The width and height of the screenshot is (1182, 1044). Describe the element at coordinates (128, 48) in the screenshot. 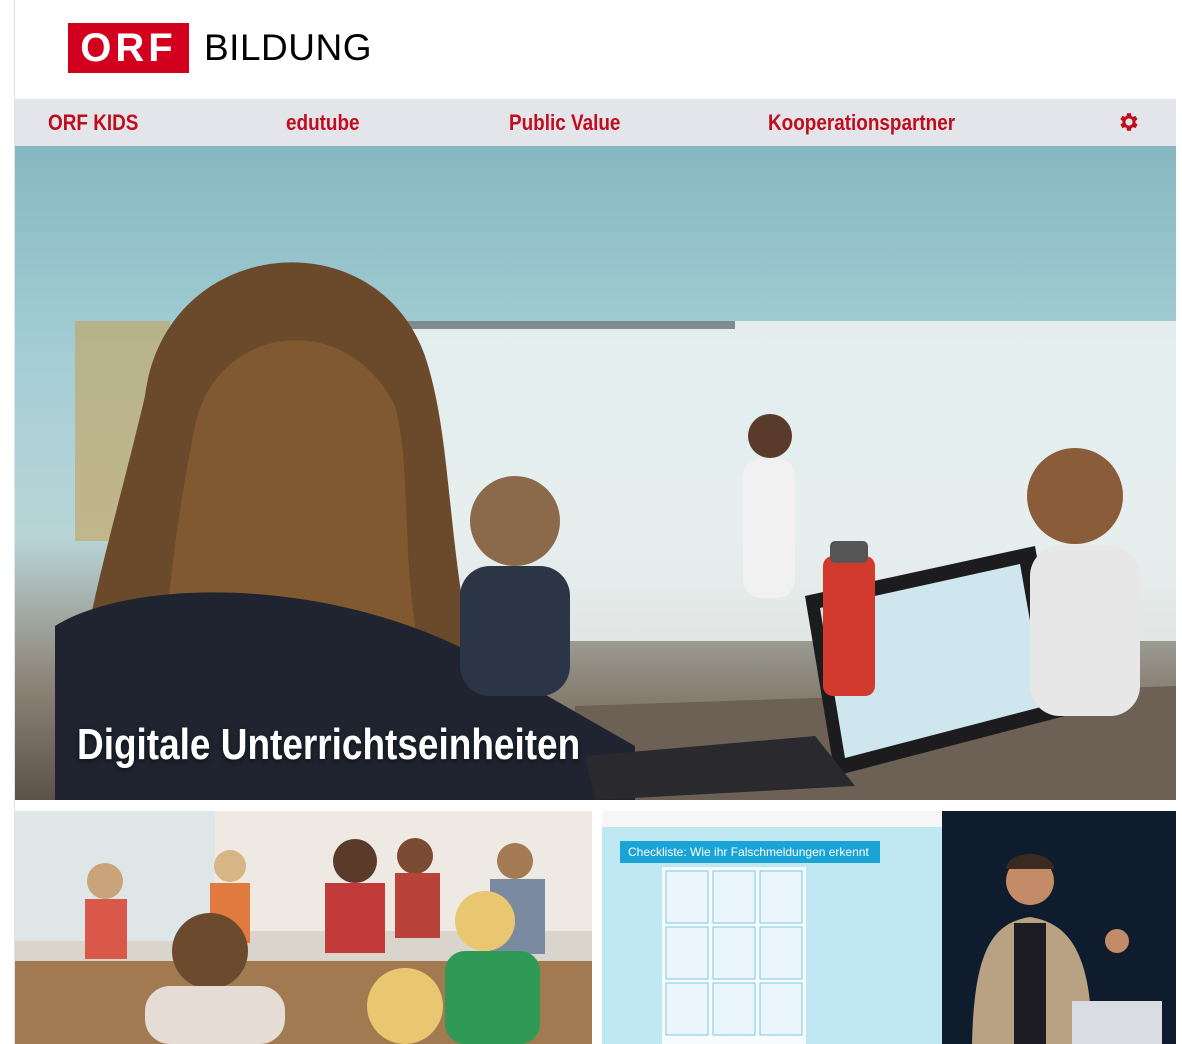

I see `orf-logo-box: ORF` at that location.